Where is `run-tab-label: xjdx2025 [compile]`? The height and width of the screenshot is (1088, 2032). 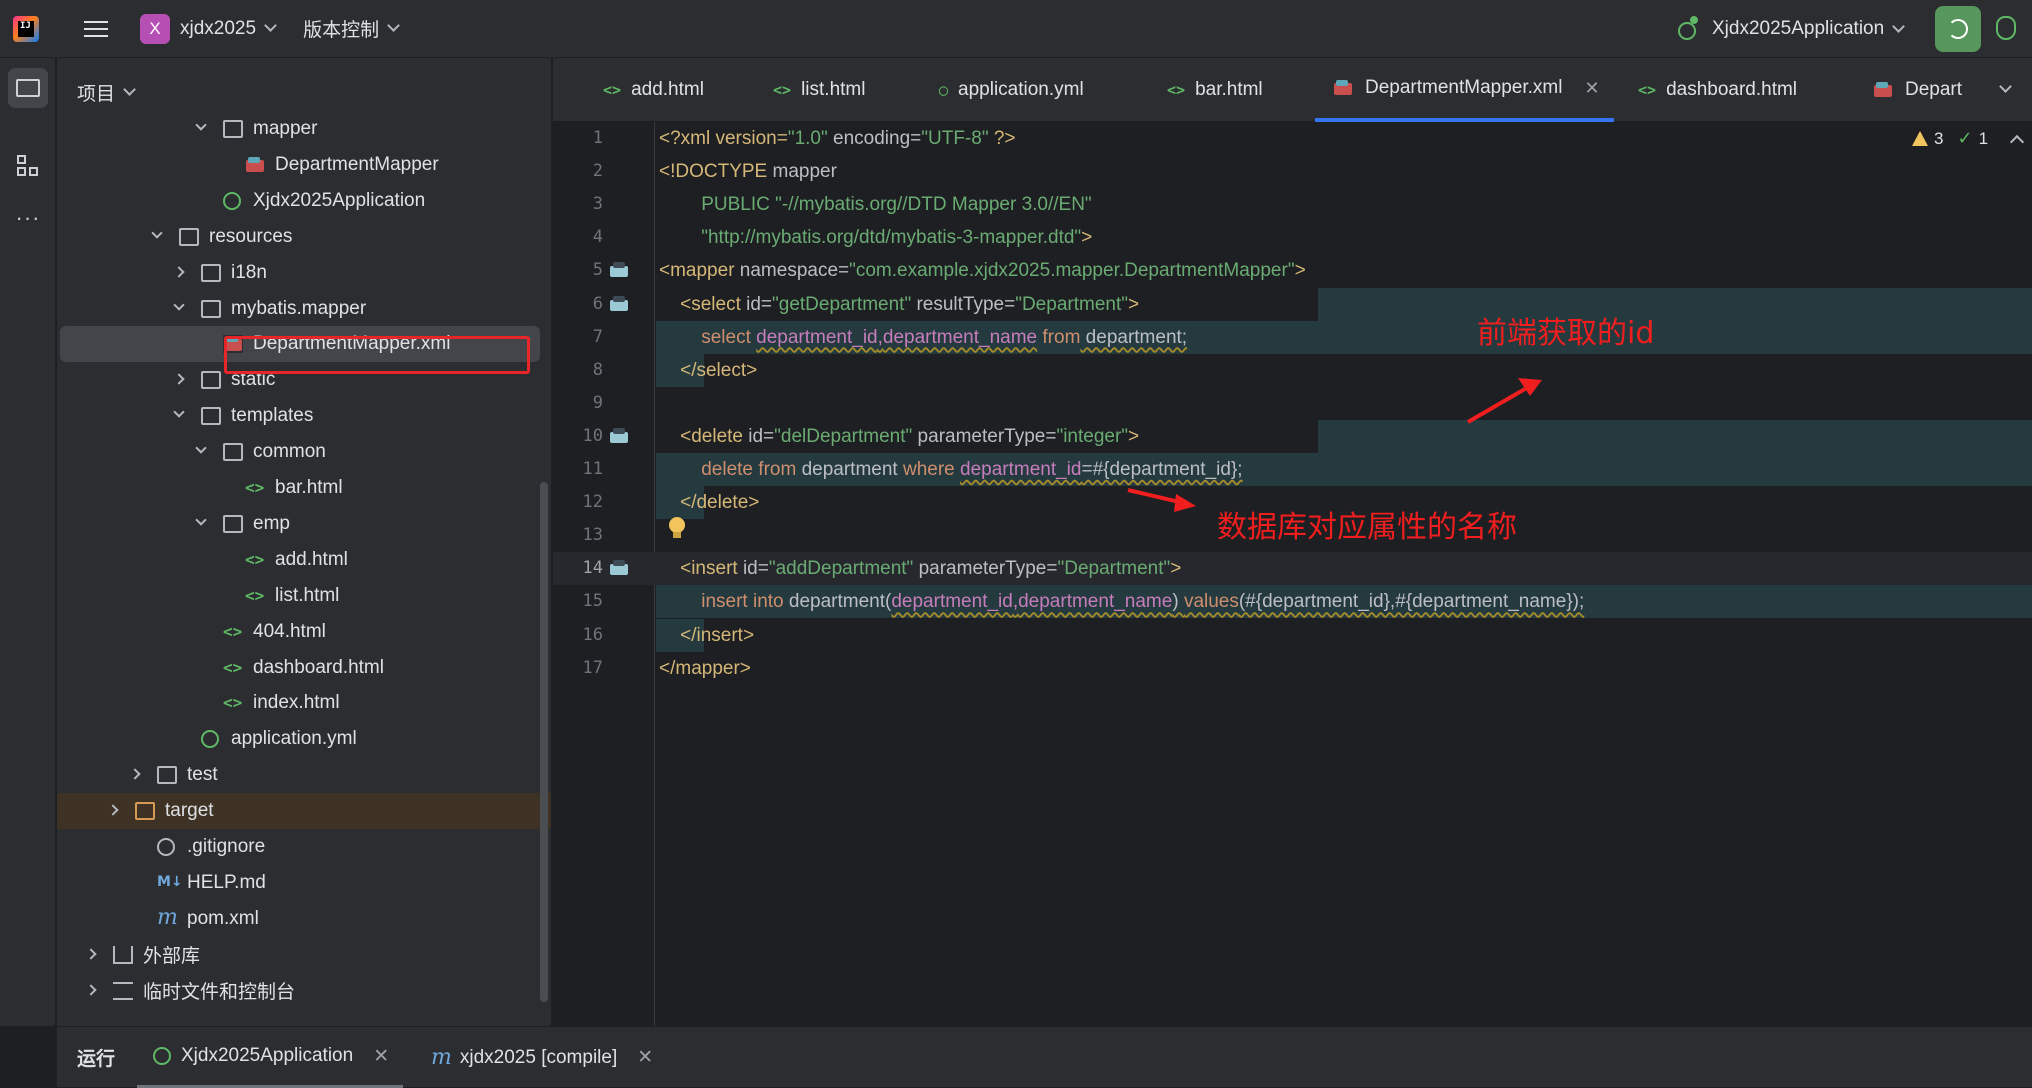
run-tab-label: xjdx2025 [compile] is located at coordinates (538, 1057).